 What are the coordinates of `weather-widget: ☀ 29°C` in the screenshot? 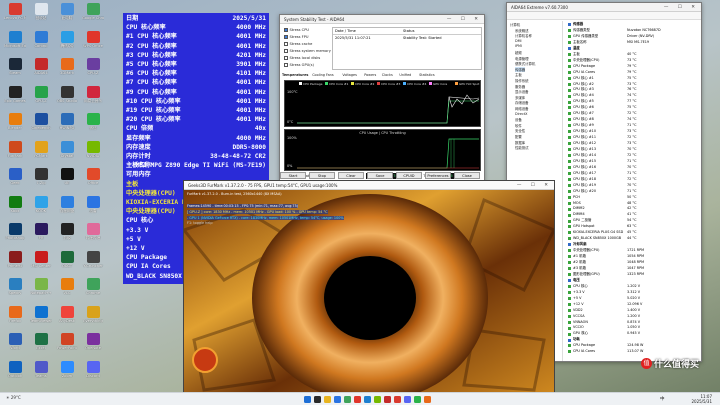 It's located at (13, 397).